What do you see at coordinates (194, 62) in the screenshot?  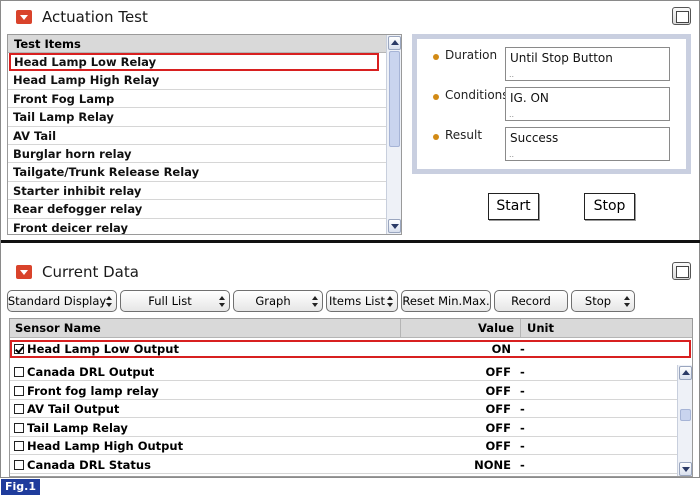 I see `test-item: Head Lamp Low Relay` at bounding box center [194, 62].